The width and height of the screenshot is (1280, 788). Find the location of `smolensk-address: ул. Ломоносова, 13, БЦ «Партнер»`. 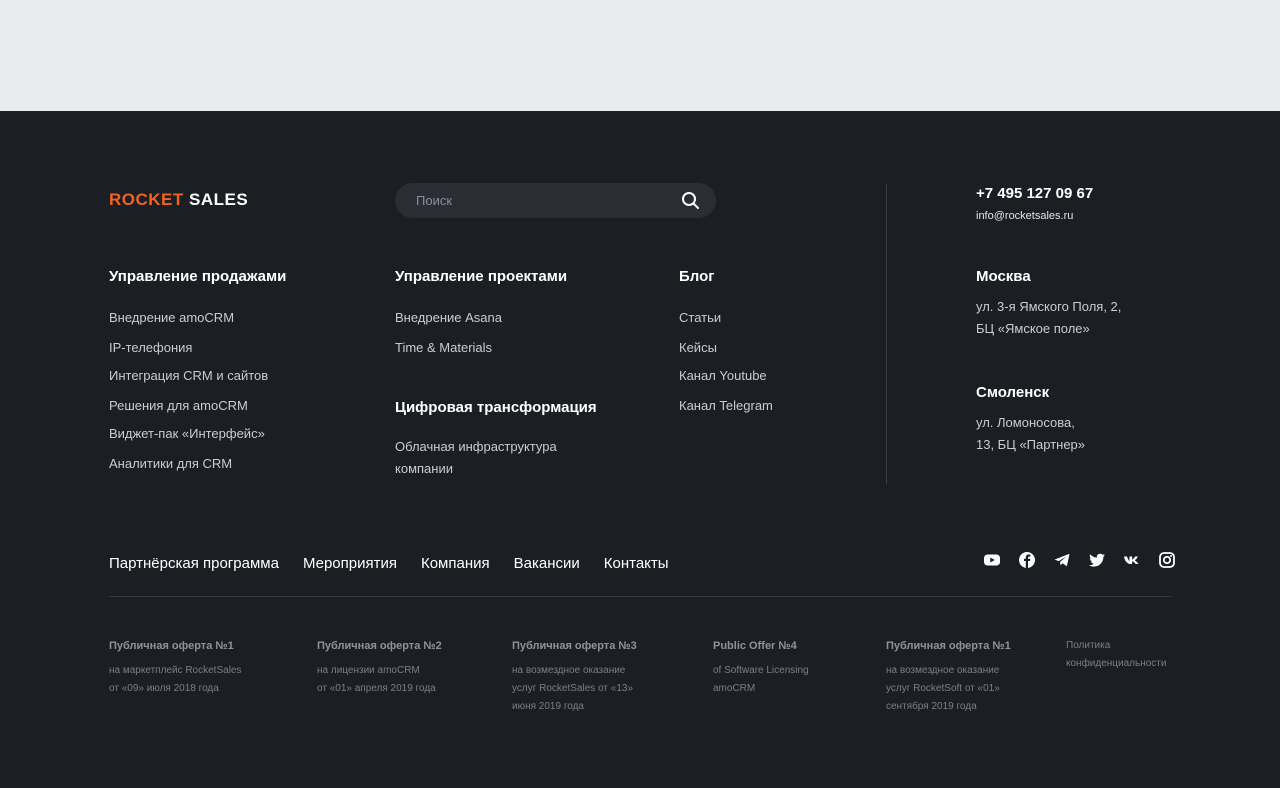

smolensk-address: ул. Ломоносова, 13, БЦ «Партнер» is located at coordinates (1030, 434).